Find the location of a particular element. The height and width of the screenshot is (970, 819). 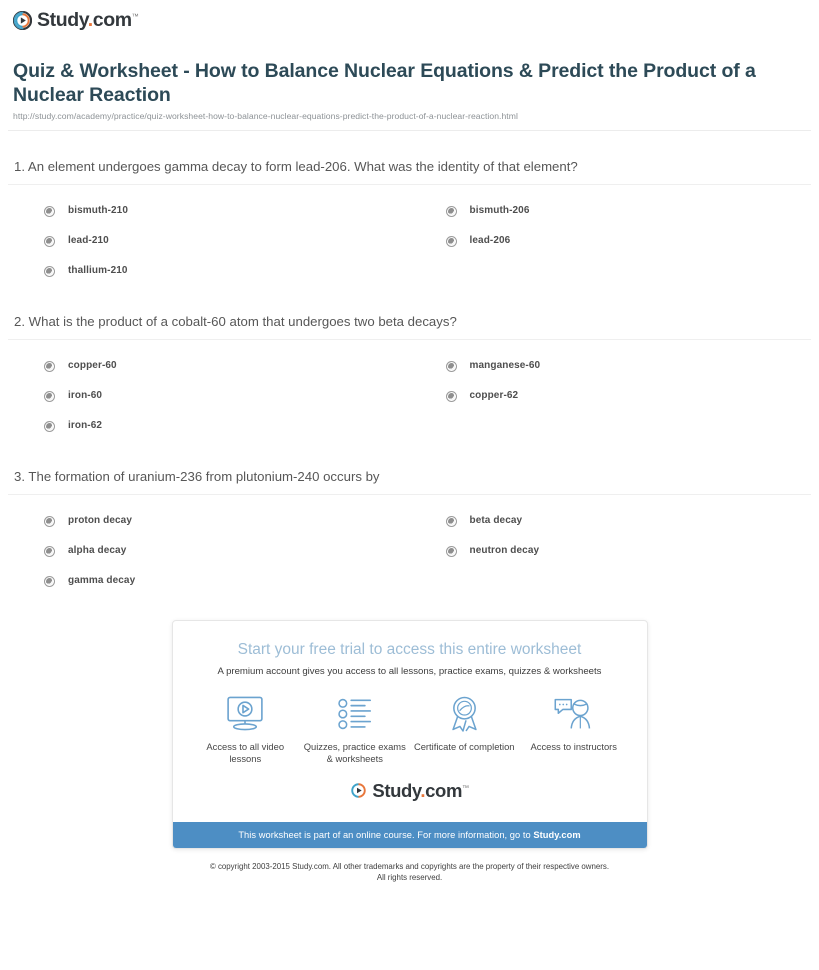

option-row: iron-60 is located at coordinates (209, 396).